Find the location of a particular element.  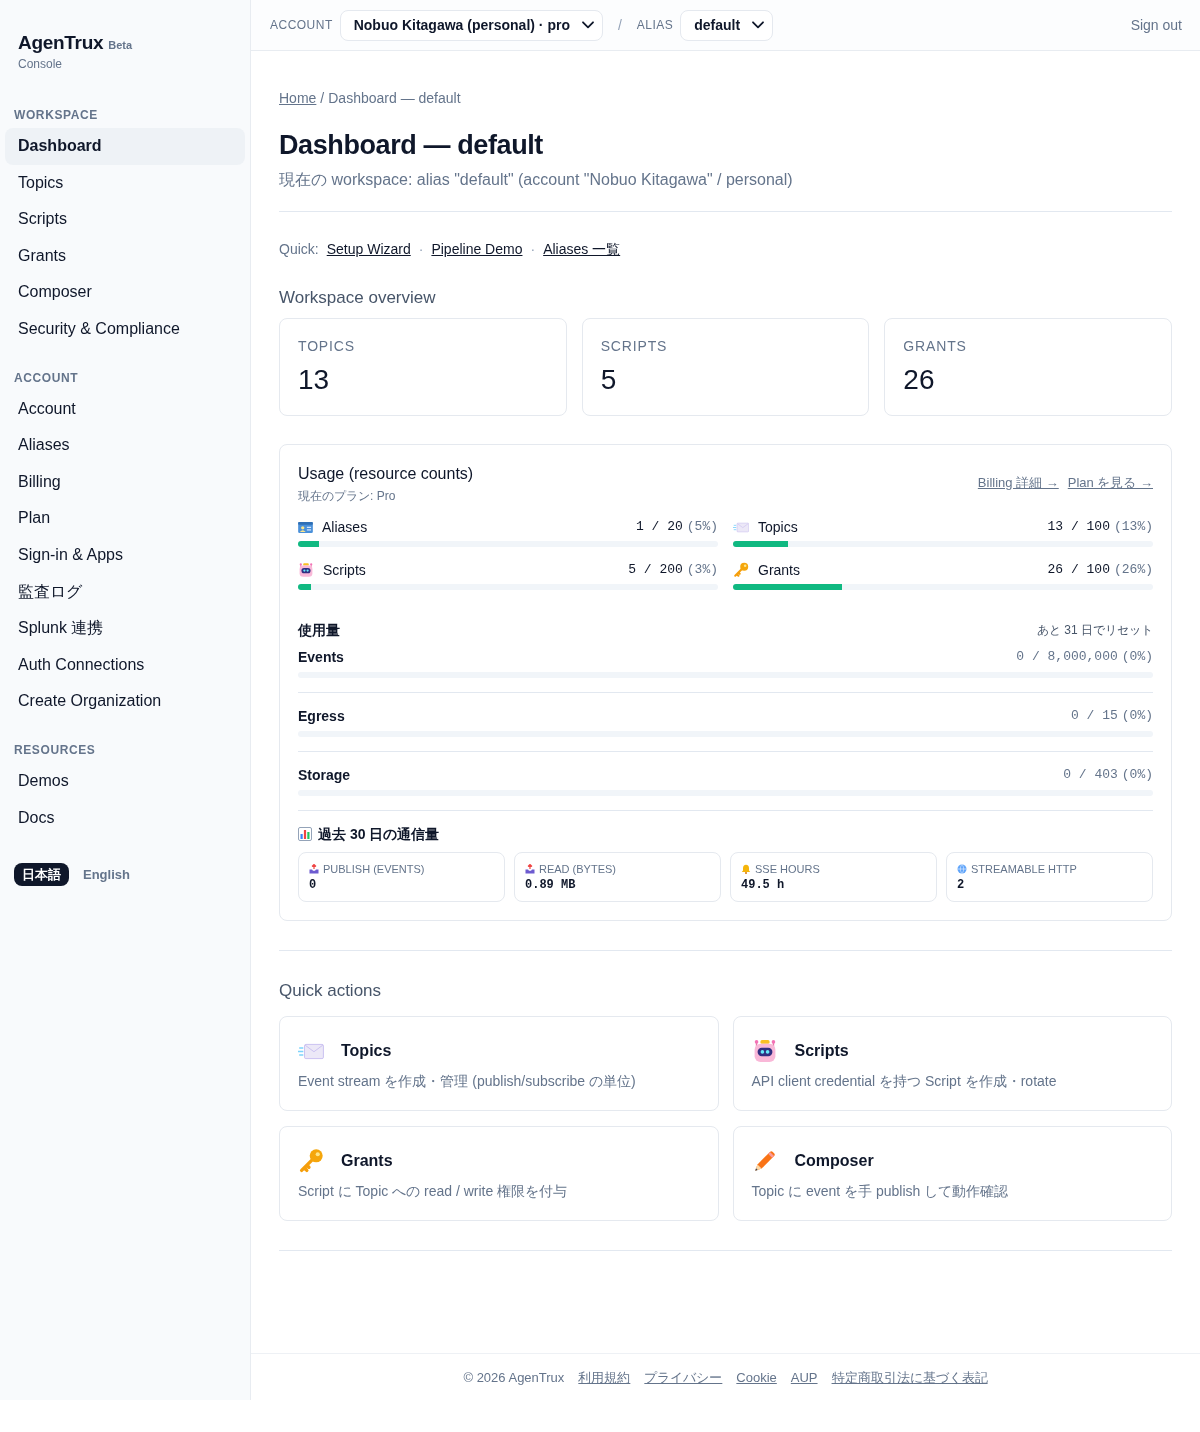

footer-link: プライバシー is located at coordinates (683, 1378).